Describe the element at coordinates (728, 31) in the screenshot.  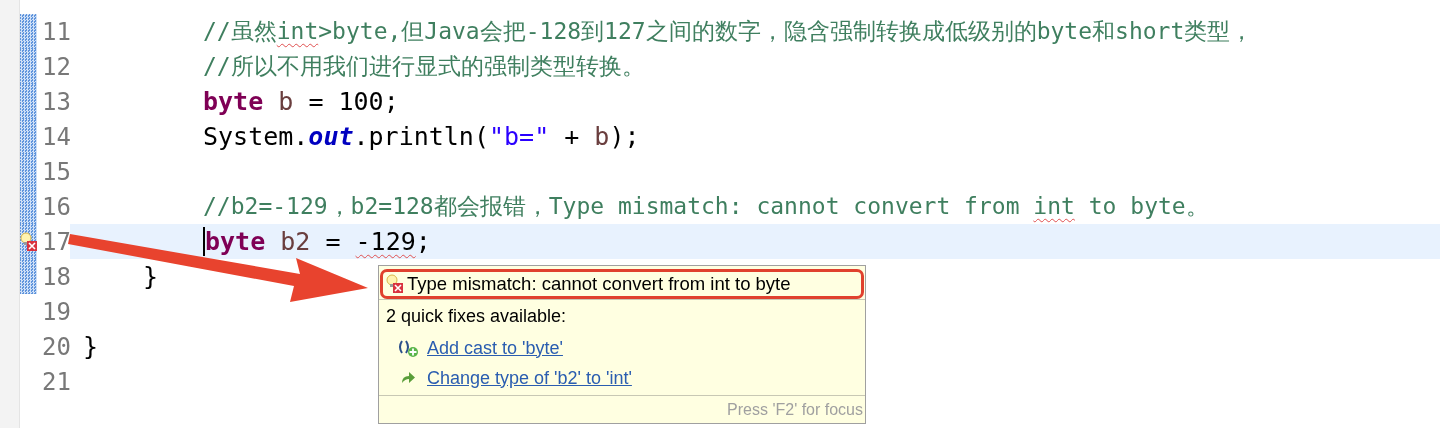
I see `code-line: //虽然int>byte,但Java会把-128到127之间的数字，隐含强制转换成低级别的byte和short类型，` at that location.